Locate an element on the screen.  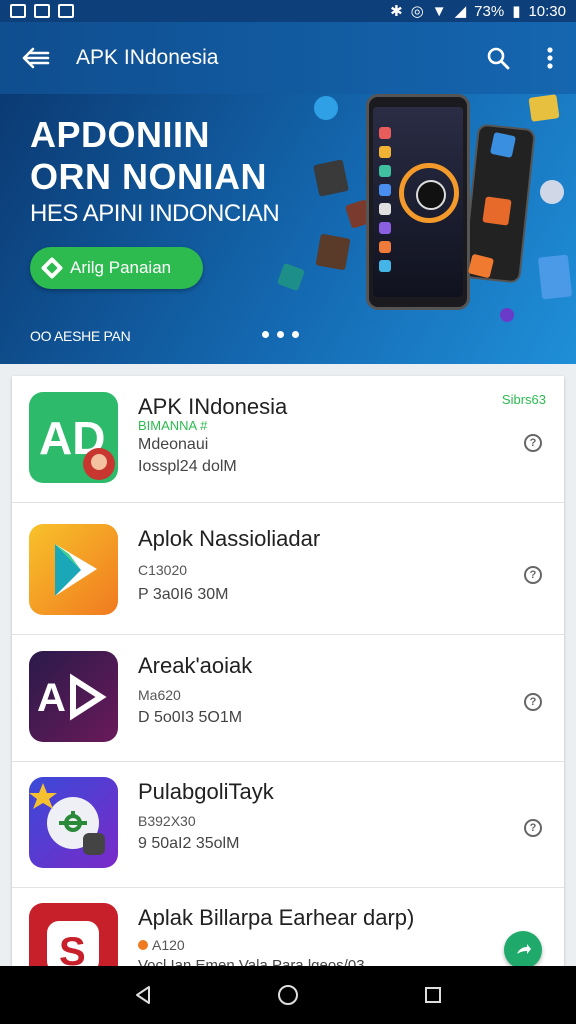
app-size: D 5o0I3 5O1M is located at coordinates (190, 717).